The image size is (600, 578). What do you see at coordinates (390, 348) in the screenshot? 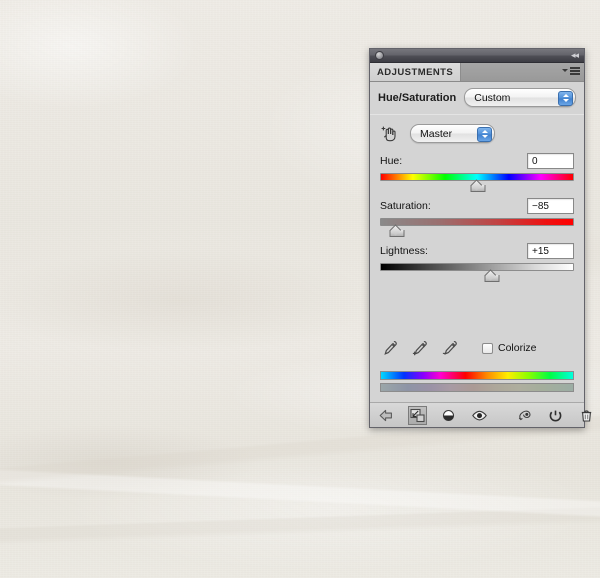
I see `eyedropper-sample-icon` at bounding box center [390, 348].